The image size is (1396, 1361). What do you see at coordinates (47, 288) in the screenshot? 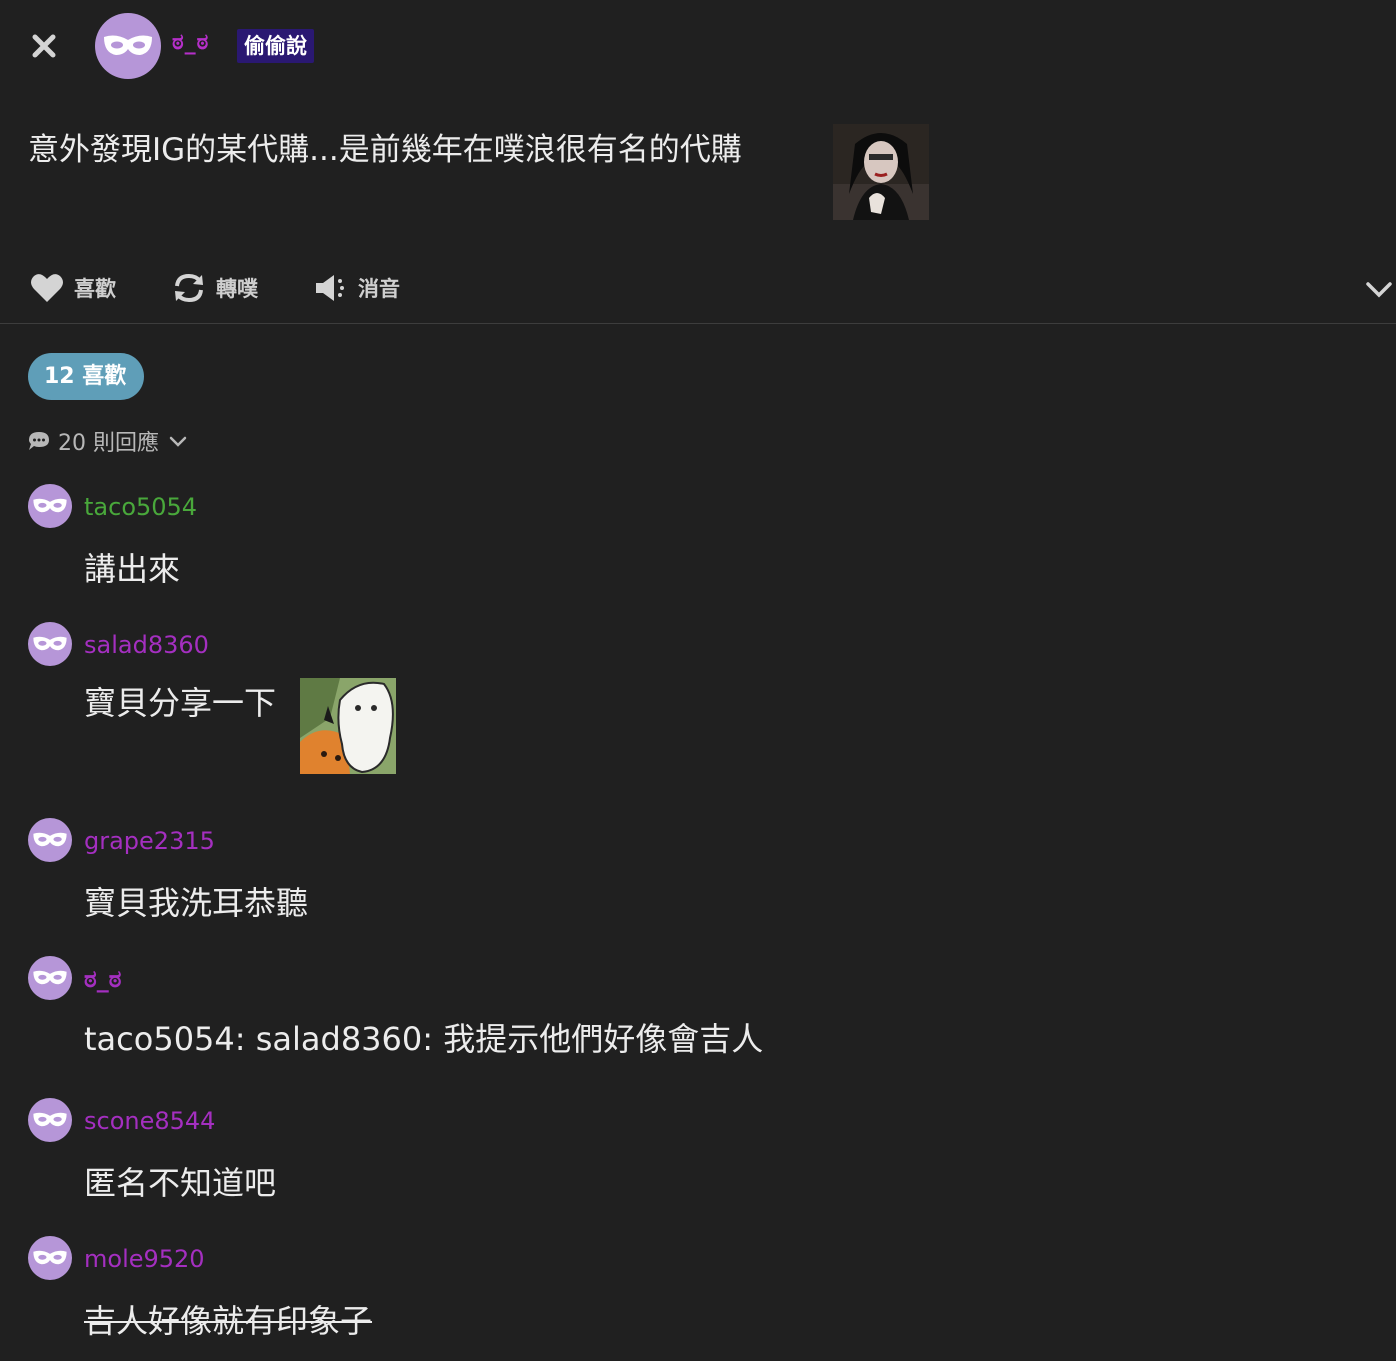
I see `heart-icon` at bounding box center [47, 288].